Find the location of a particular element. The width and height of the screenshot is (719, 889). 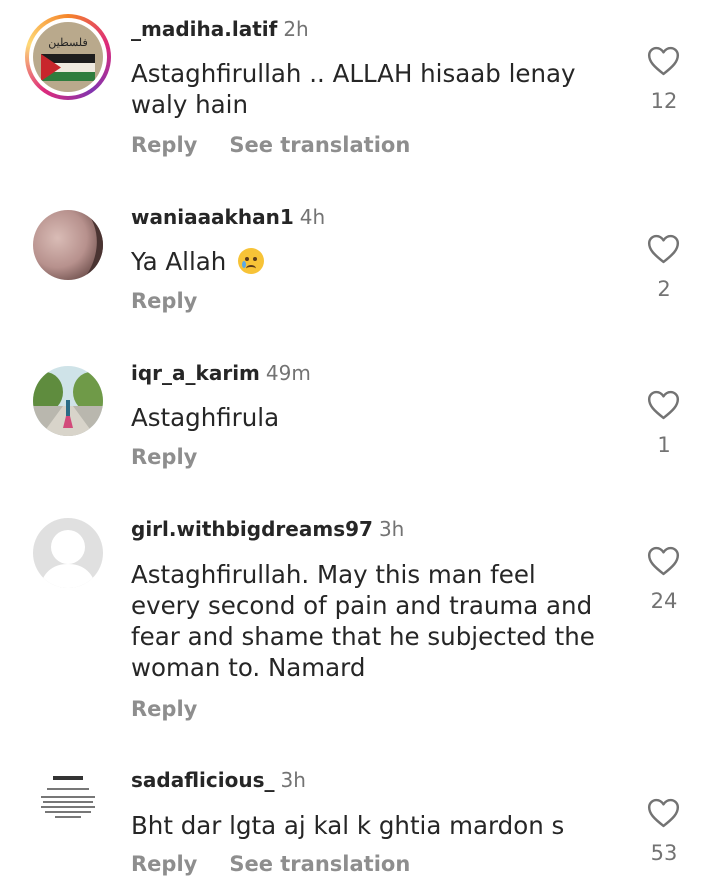

like-count: 53 is located at coordinates (664, 853).